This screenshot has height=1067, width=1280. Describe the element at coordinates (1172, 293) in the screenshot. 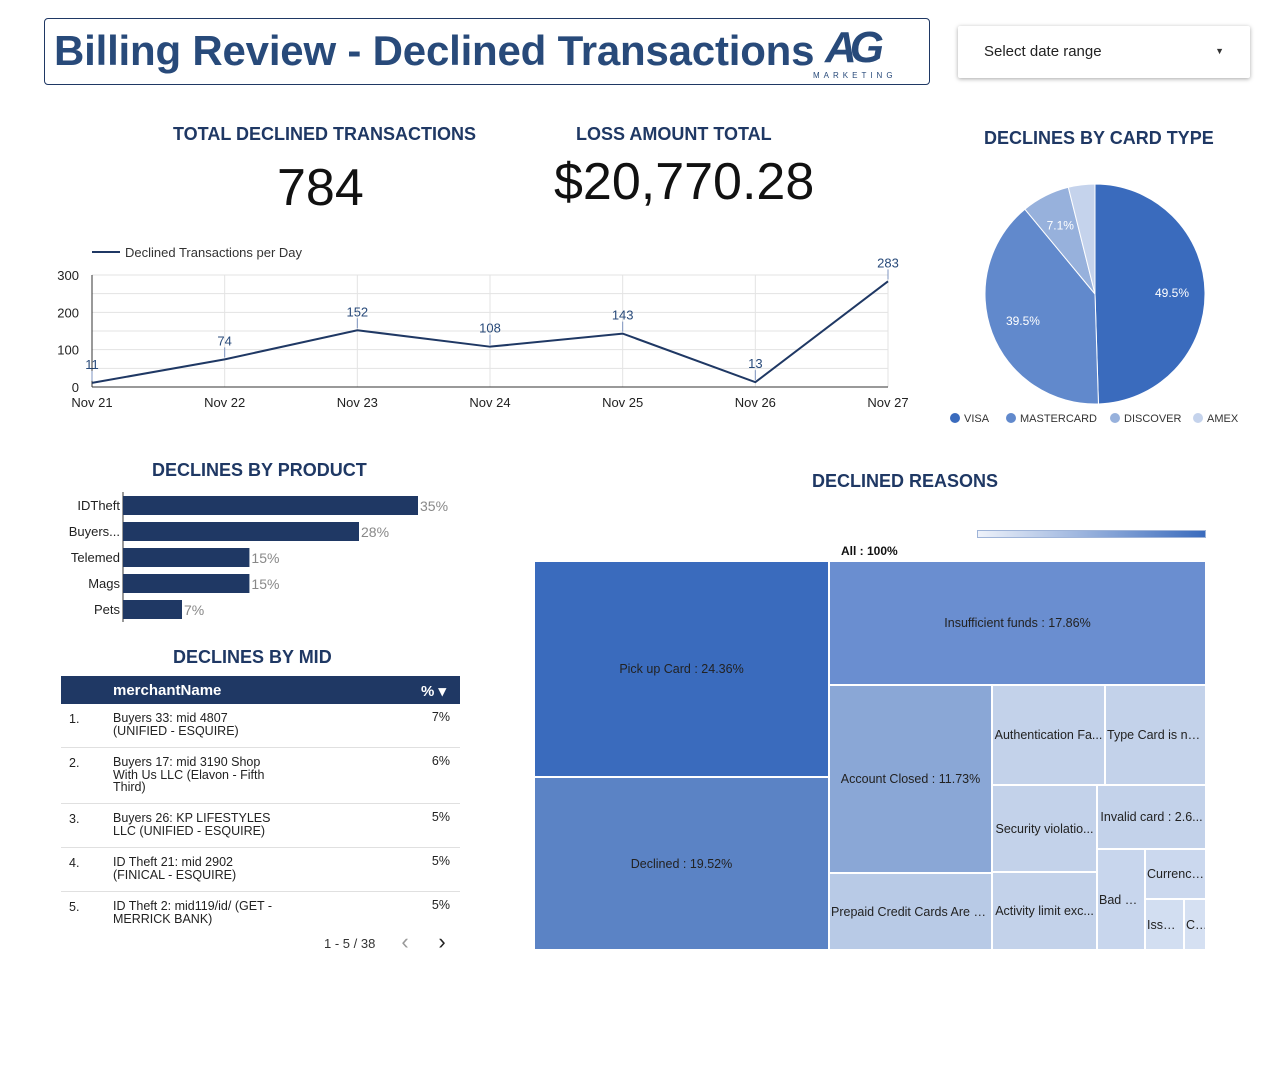

I see `pie-value-label: 49.5%` at that location.